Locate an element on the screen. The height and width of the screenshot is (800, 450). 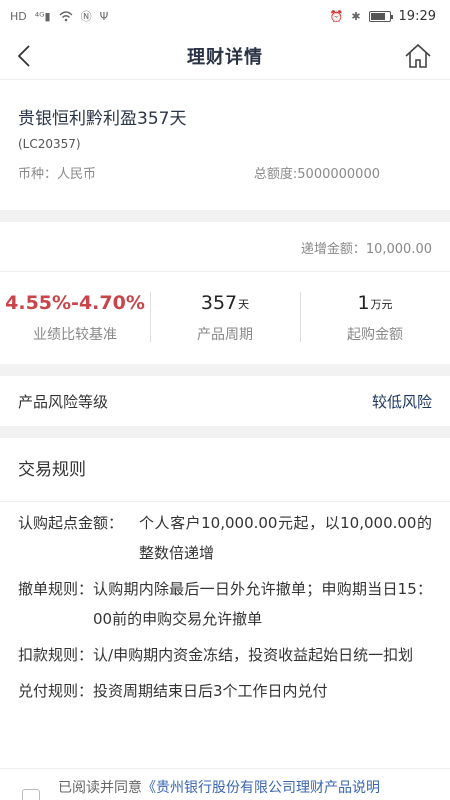
page-title: 理财详情 is located at coordinates (225, 57).